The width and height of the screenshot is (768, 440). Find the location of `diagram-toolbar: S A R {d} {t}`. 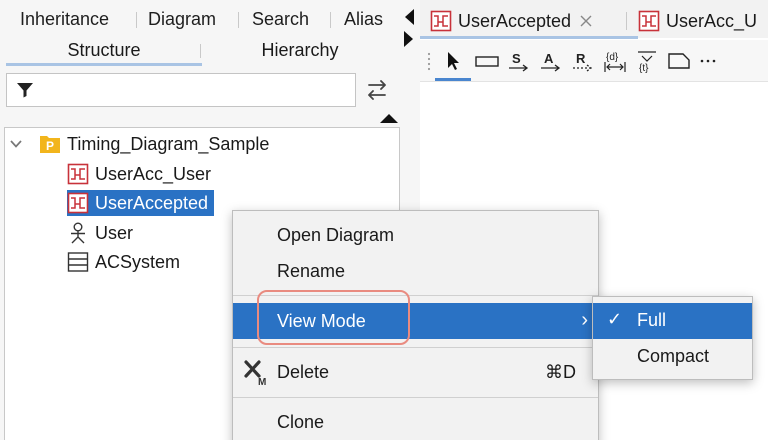

diagram-toolbar: S A R {d} {t} is located at coordinates (594, 61).